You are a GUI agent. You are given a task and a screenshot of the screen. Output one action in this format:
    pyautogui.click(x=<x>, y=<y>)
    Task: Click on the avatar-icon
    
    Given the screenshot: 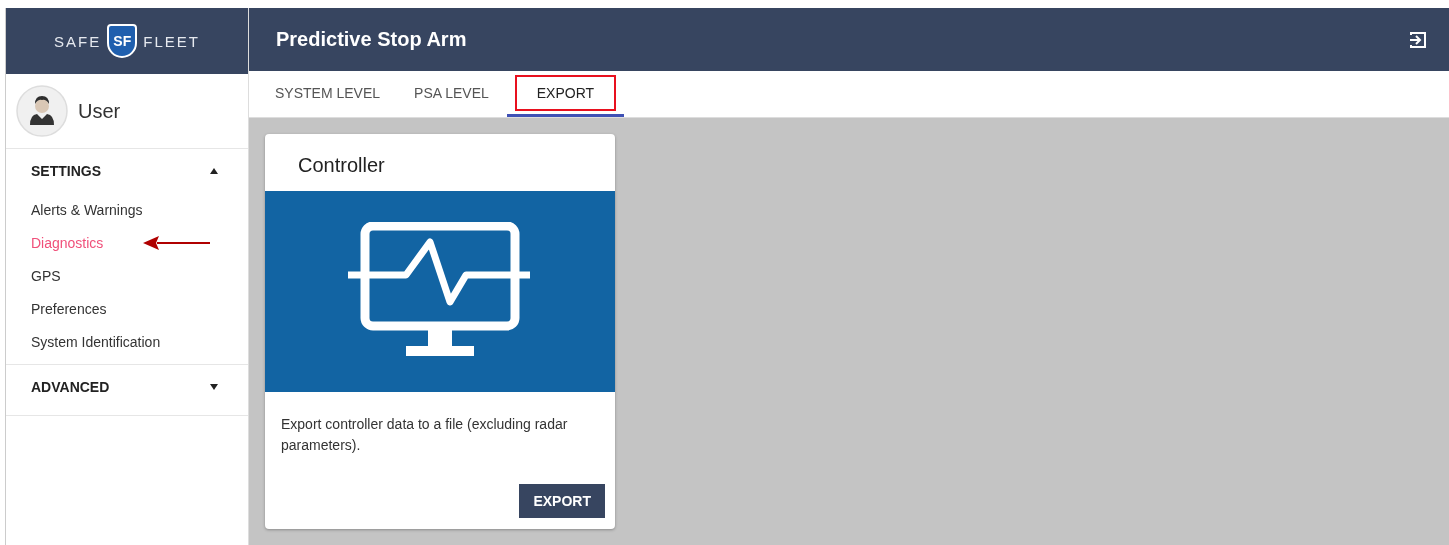 What is the action you would take?
    pyautogui.click(x=42, y=111)
    